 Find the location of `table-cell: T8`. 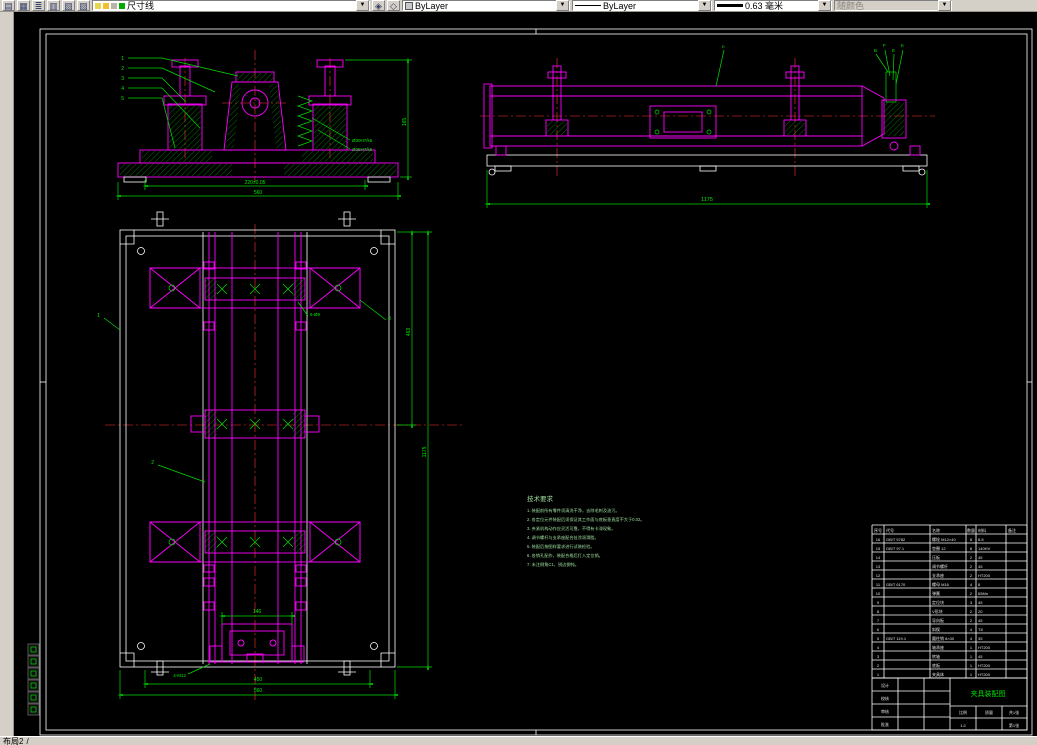

table-cell: T8 is located at coordinates (980, 629).